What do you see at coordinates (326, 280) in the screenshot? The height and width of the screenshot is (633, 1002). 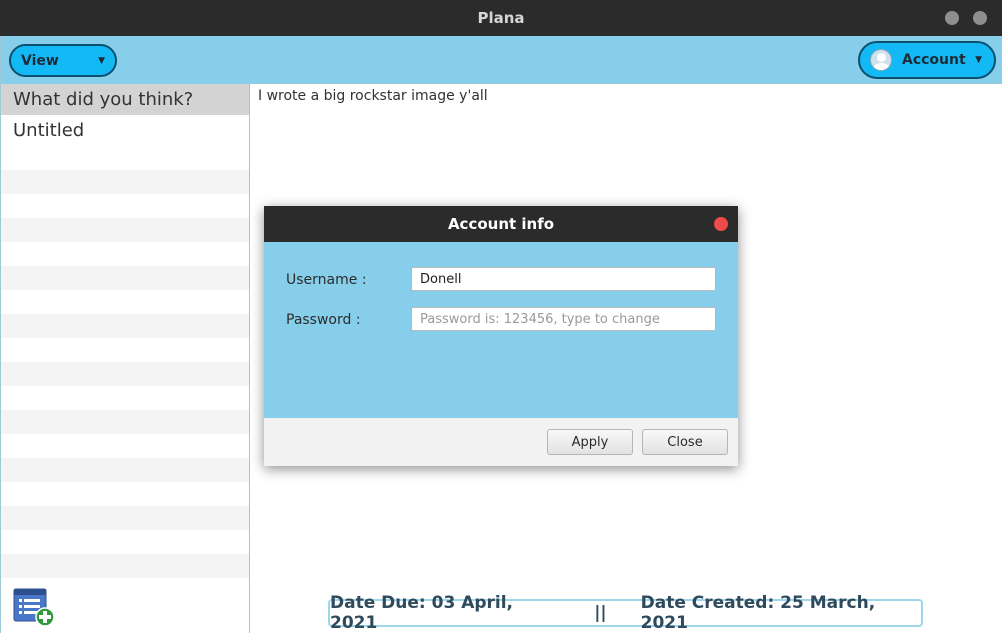 I see `username-label: Username :` at bounding box center [326, 280].